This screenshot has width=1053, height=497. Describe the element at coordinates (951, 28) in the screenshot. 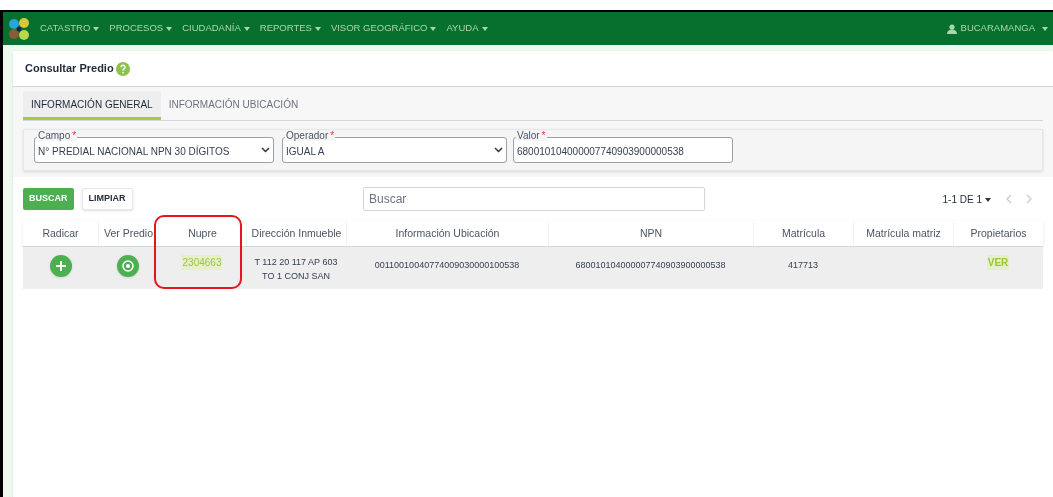

I see `user-icon` at that location.